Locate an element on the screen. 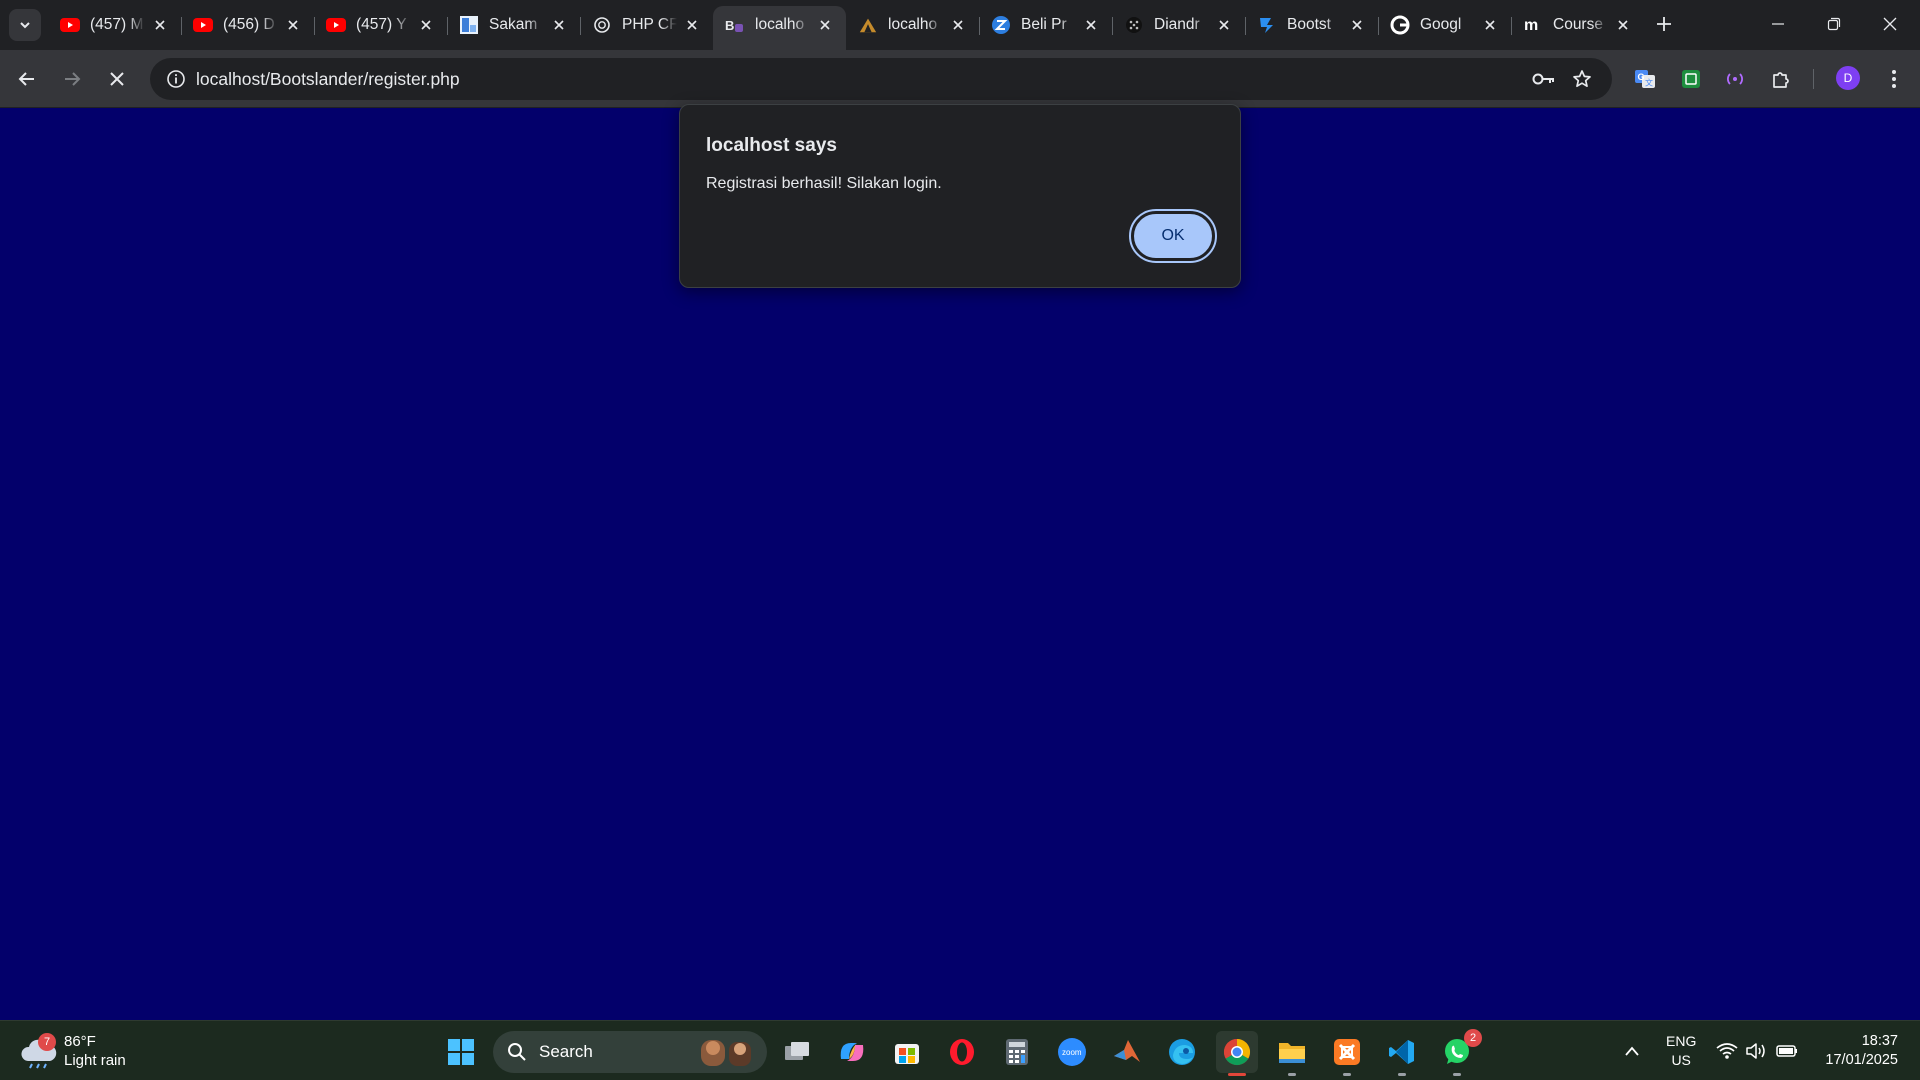 The width and height of the screenshot is (1920, 1080). tab: Bootst is located at coordinates (1311, 25).